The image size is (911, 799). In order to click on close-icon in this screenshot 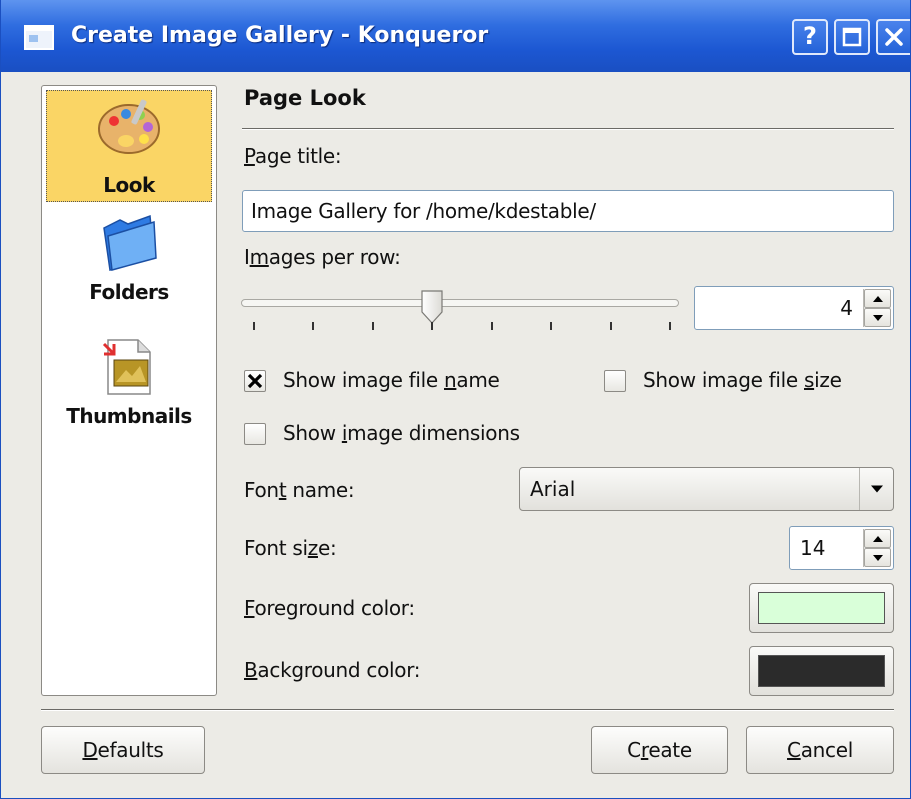, I will do `click(894, 37)`.